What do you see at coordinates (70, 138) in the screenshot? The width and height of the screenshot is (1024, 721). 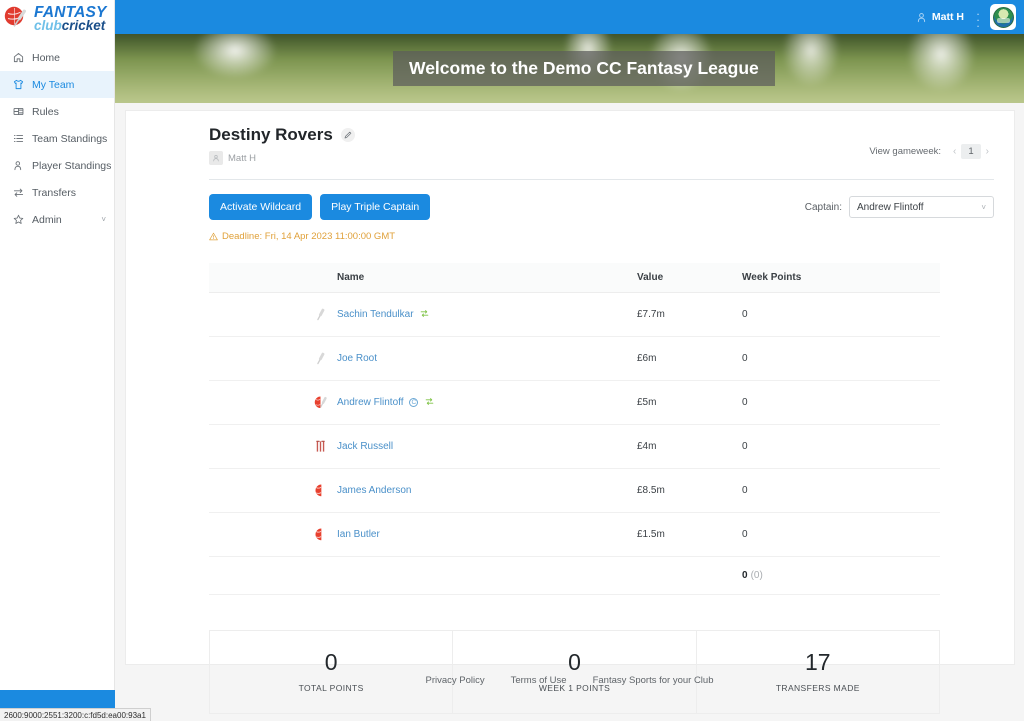 I see `sidebar-item-label: Team Standings` at bounding box center [70, 138].